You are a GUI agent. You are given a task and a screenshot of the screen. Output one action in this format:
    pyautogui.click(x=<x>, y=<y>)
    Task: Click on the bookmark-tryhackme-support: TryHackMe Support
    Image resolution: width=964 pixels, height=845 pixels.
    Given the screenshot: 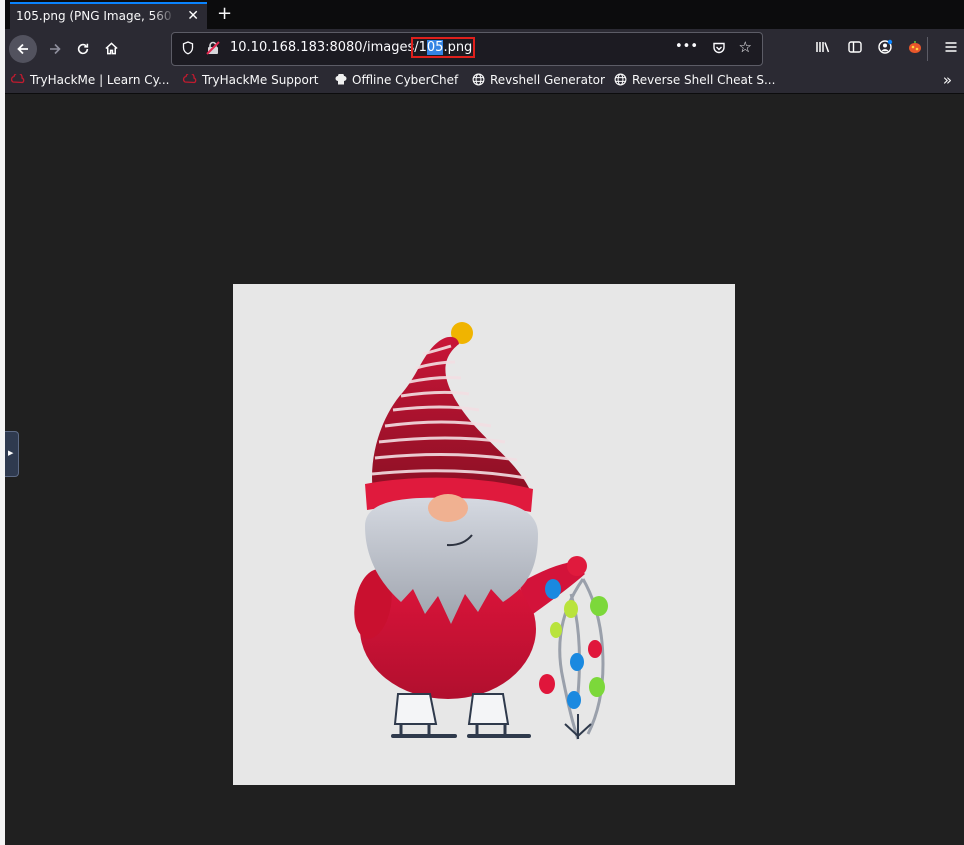 What is the action you would take?
    pyautogui.click(x=251, y=80)
    